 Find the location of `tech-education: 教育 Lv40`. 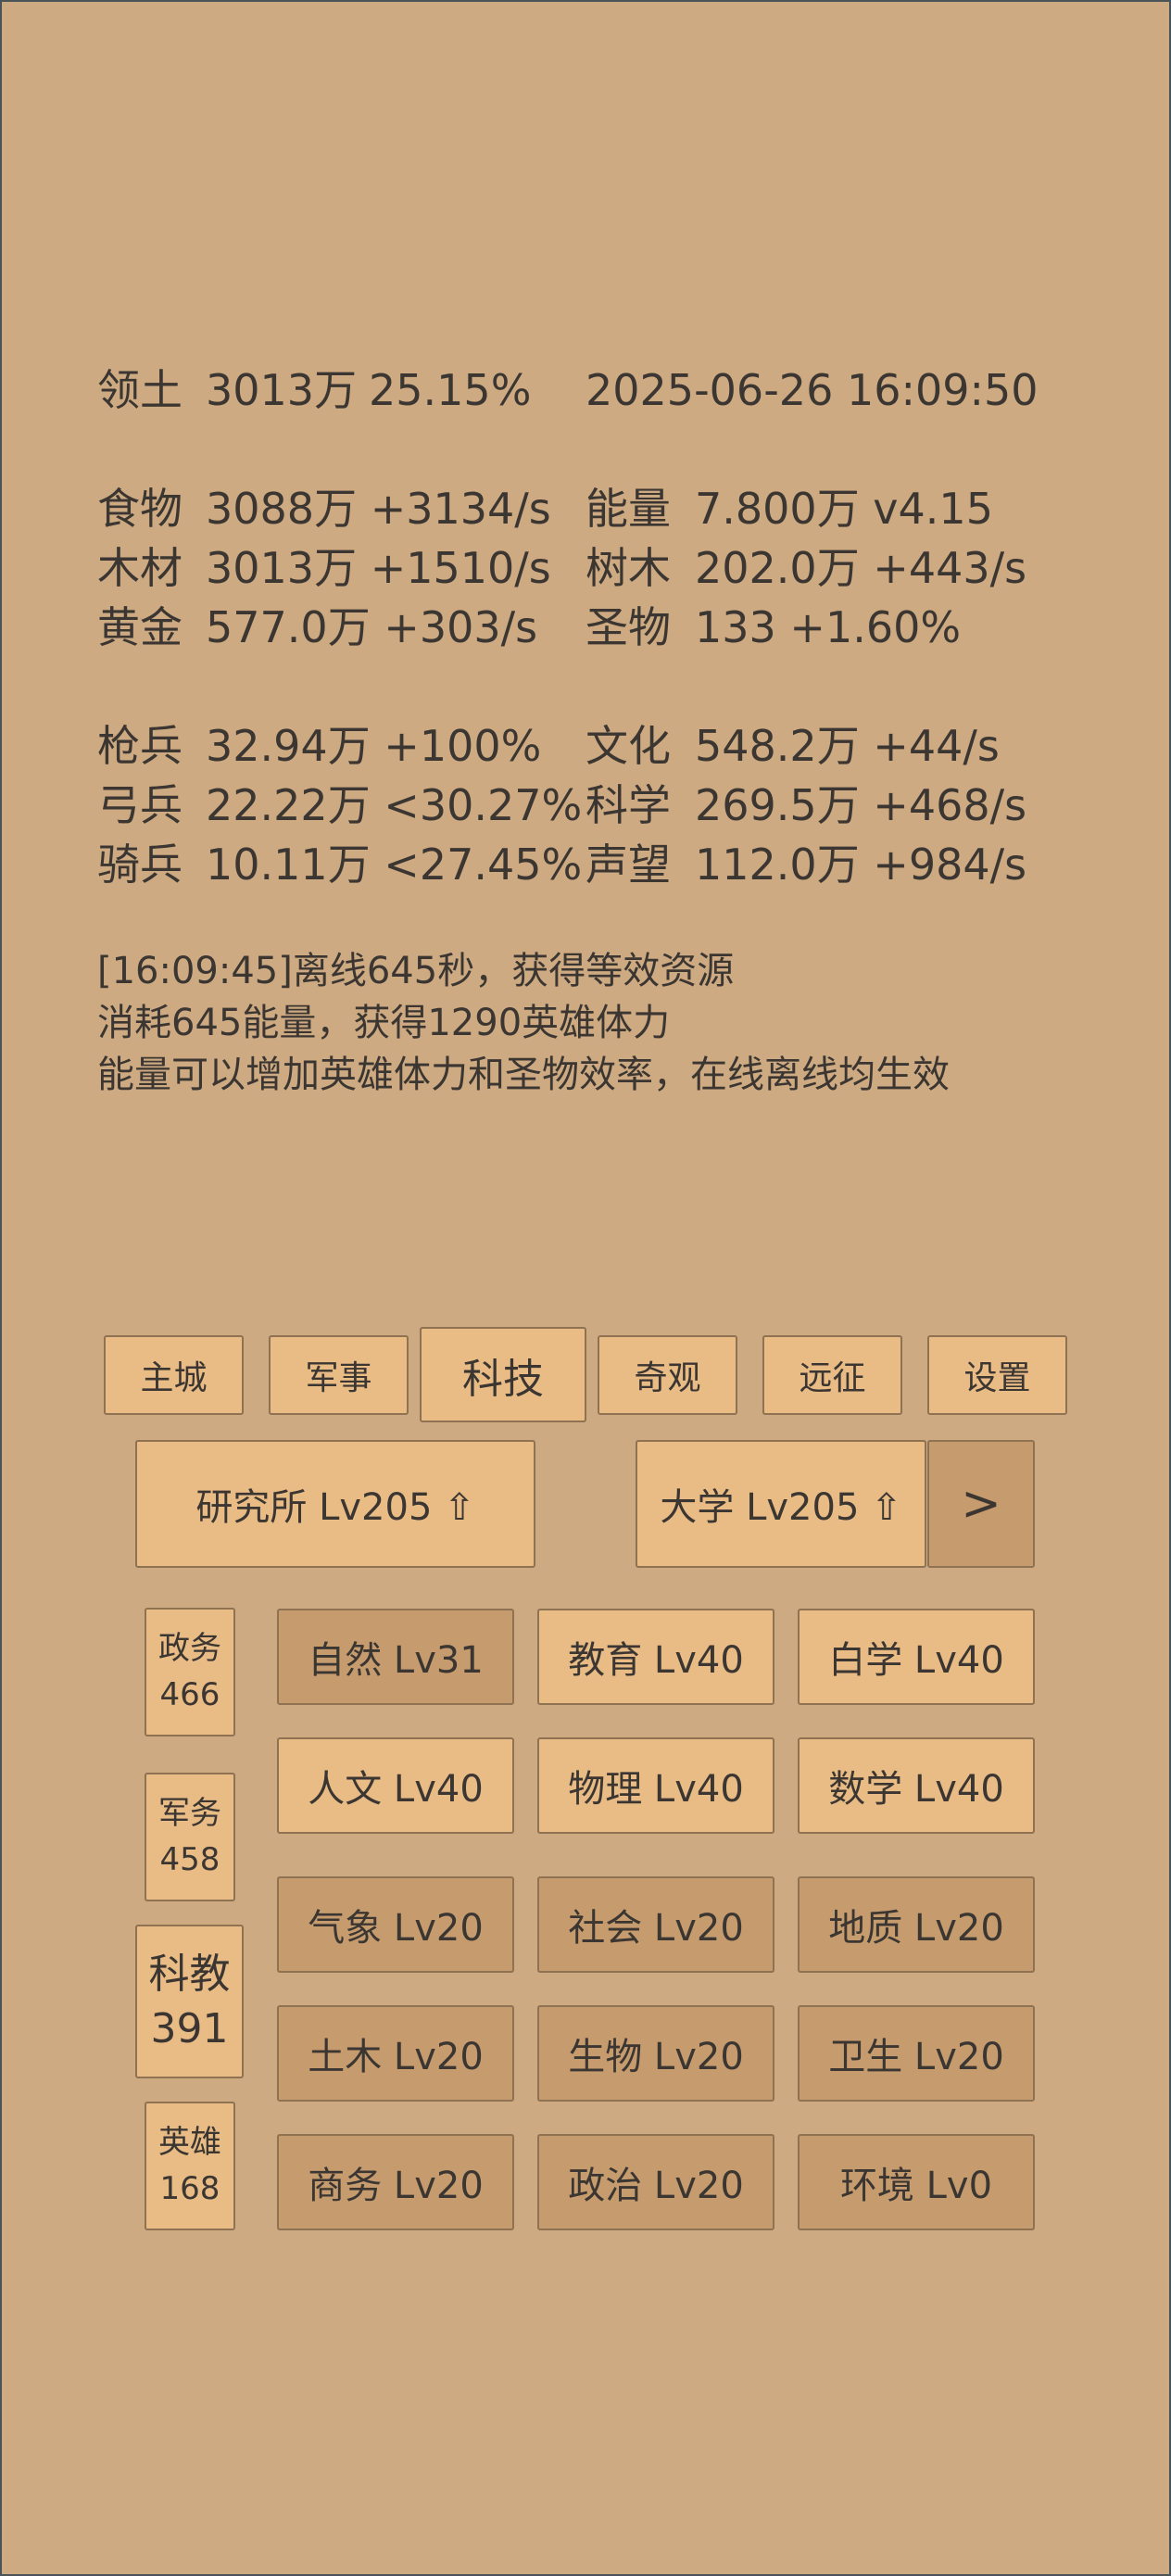

tech-education: 教育 Lv40 is located at coordinates (656, 1657).